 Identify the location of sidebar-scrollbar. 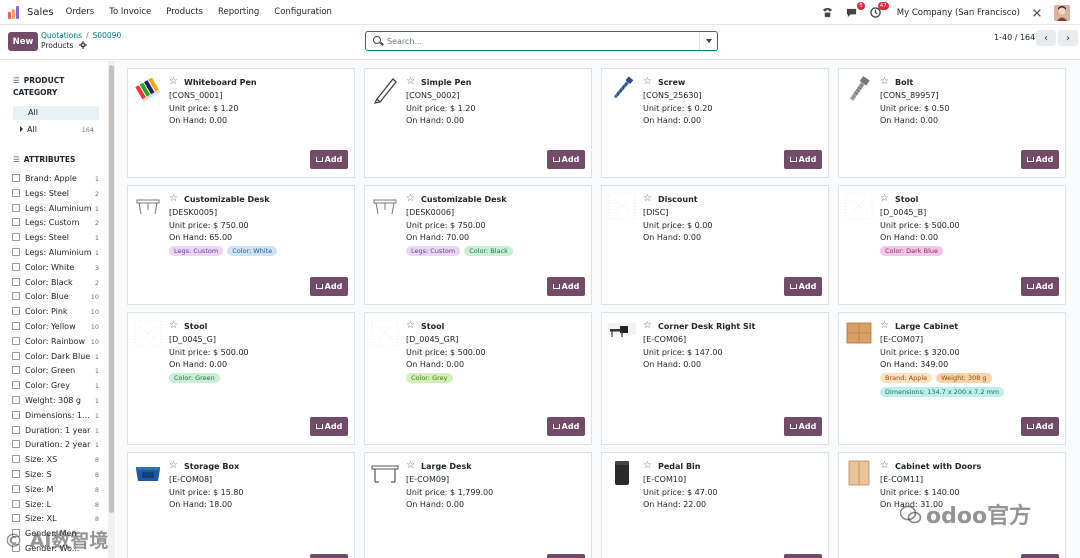
(111, 309).